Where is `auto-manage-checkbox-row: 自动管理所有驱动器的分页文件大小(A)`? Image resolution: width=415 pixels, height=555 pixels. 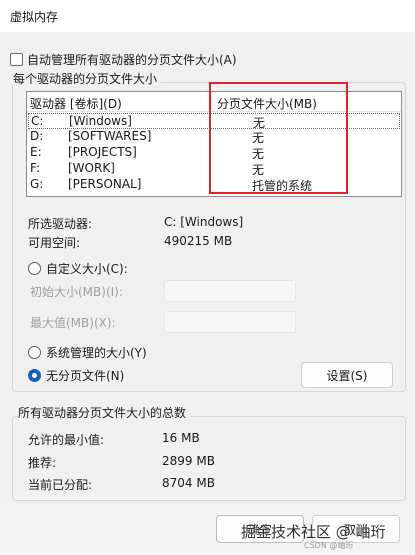
auto-manage-checkbox-row: 自动管理所有驱动器的分页文件大小(A) is located at coordinates (123, 59).